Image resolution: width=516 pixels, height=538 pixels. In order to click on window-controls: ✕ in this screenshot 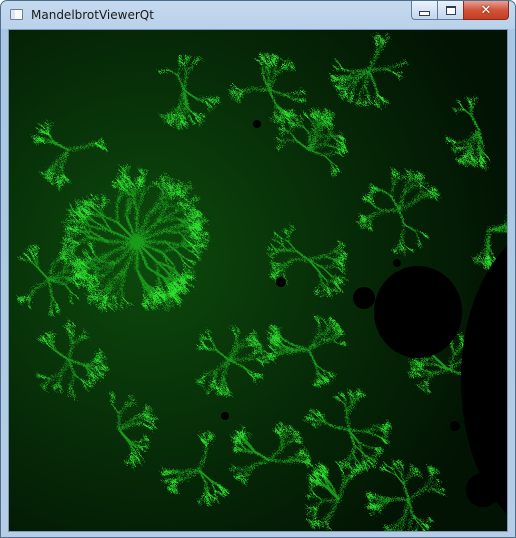, I will do `click(460, 10)`.